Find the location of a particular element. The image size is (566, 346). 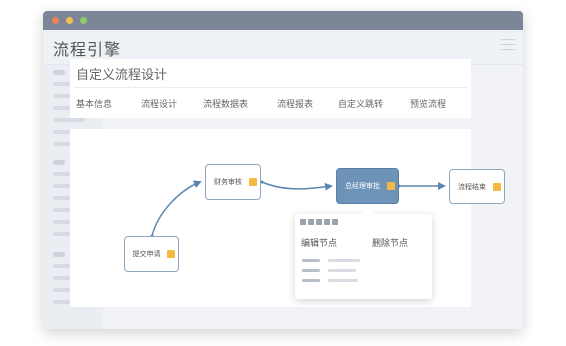

sidebar-item-placeholder is located at coordinates (69, 120).